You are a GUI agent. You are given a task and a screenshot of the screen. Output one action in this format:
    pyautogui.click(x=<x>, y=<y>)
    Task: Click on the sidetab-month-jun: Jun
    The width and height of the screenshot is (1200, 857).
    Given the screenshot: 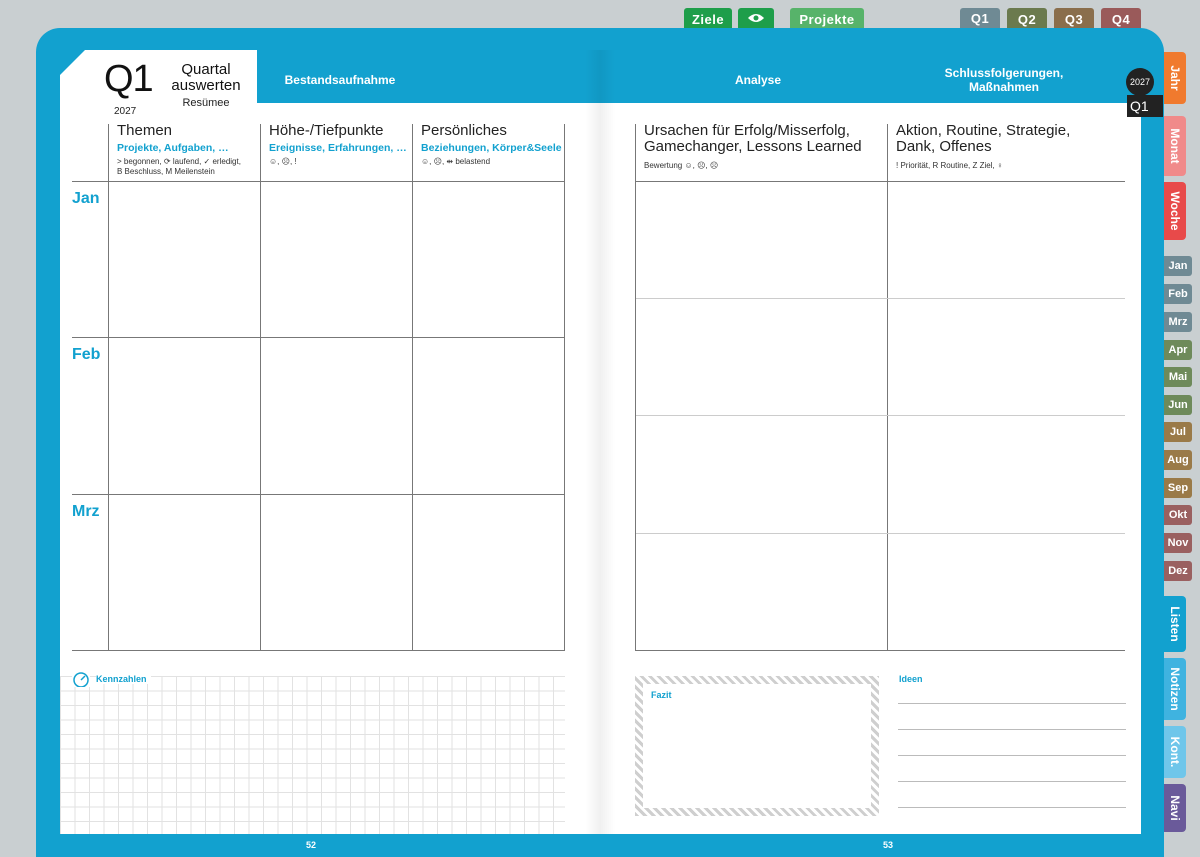 What is the action you would take?
    pyautogui.click(x=1178, y=405)
    